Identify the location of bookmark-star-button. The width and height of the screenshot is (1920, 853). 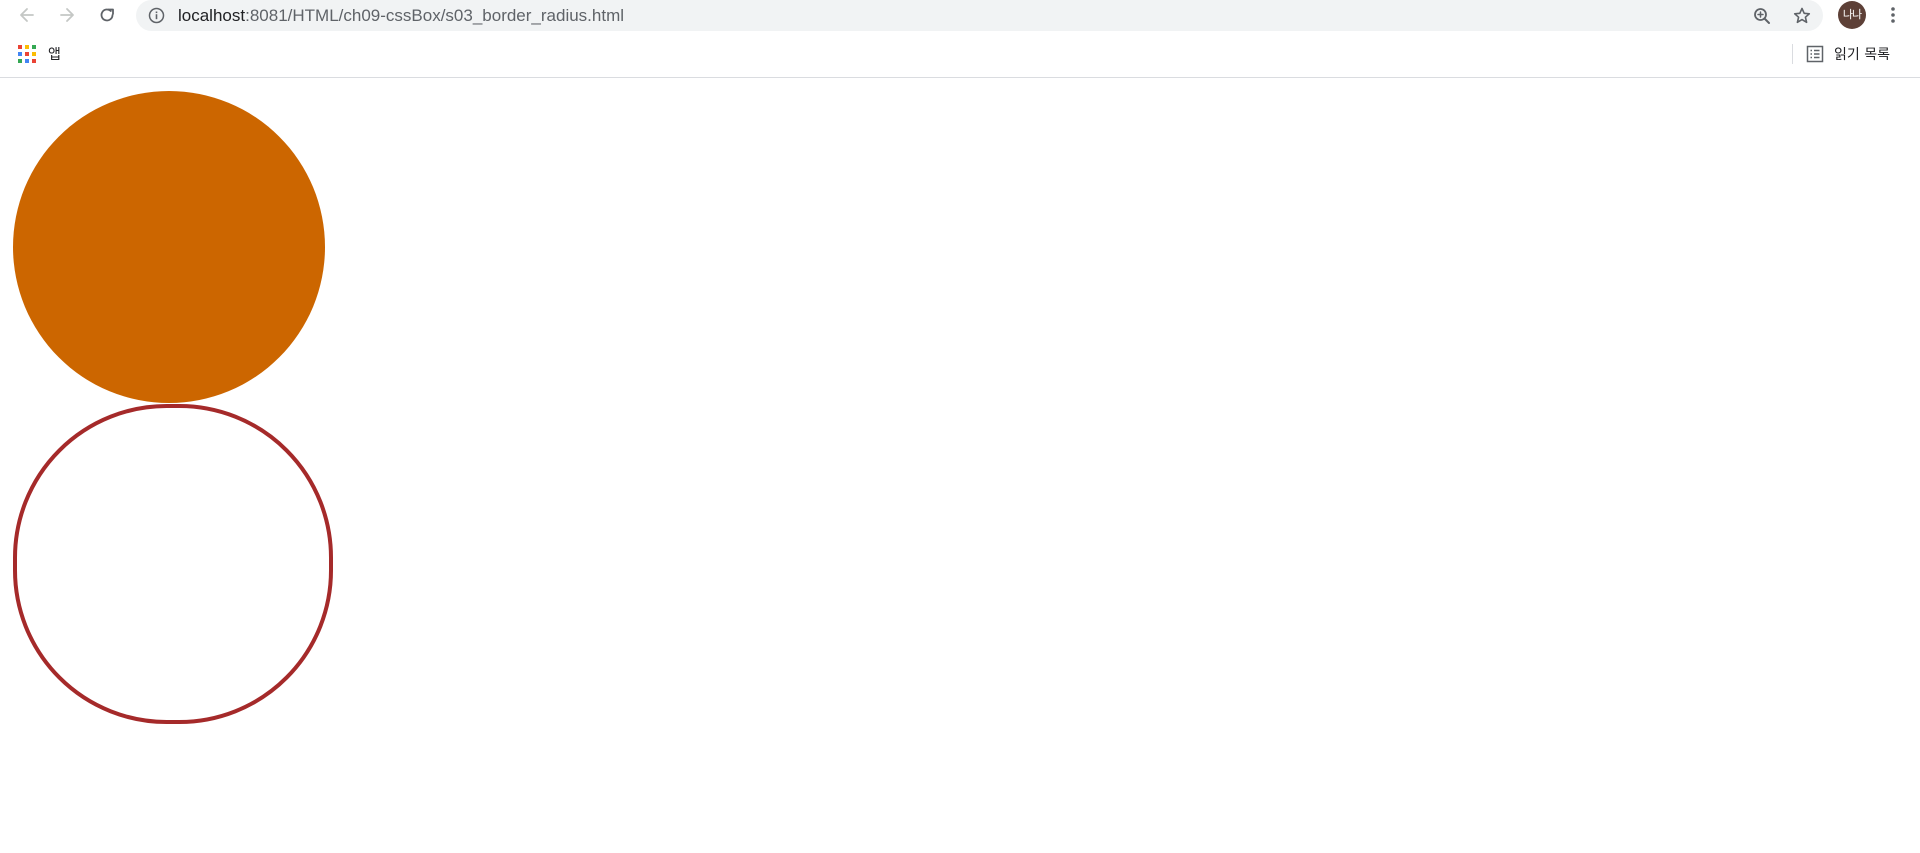
(1802, 16).